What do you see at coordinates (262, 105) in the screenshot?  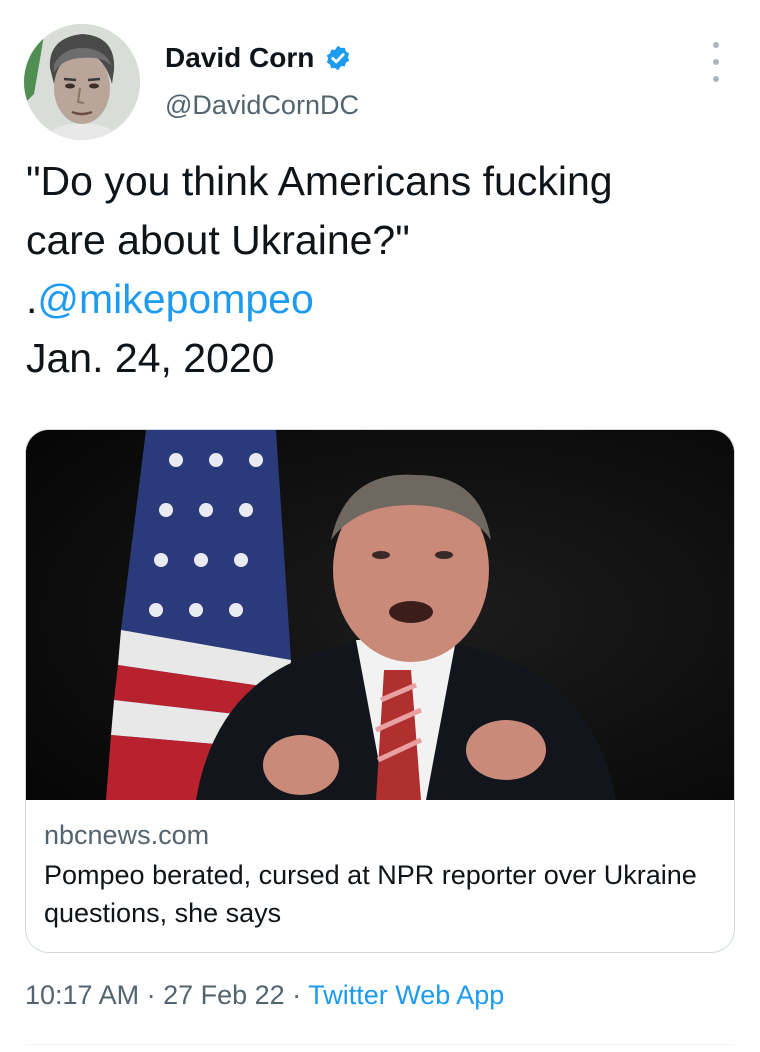 I see `author-handle: @DavidCornDC` at bounding box center [262, 105].